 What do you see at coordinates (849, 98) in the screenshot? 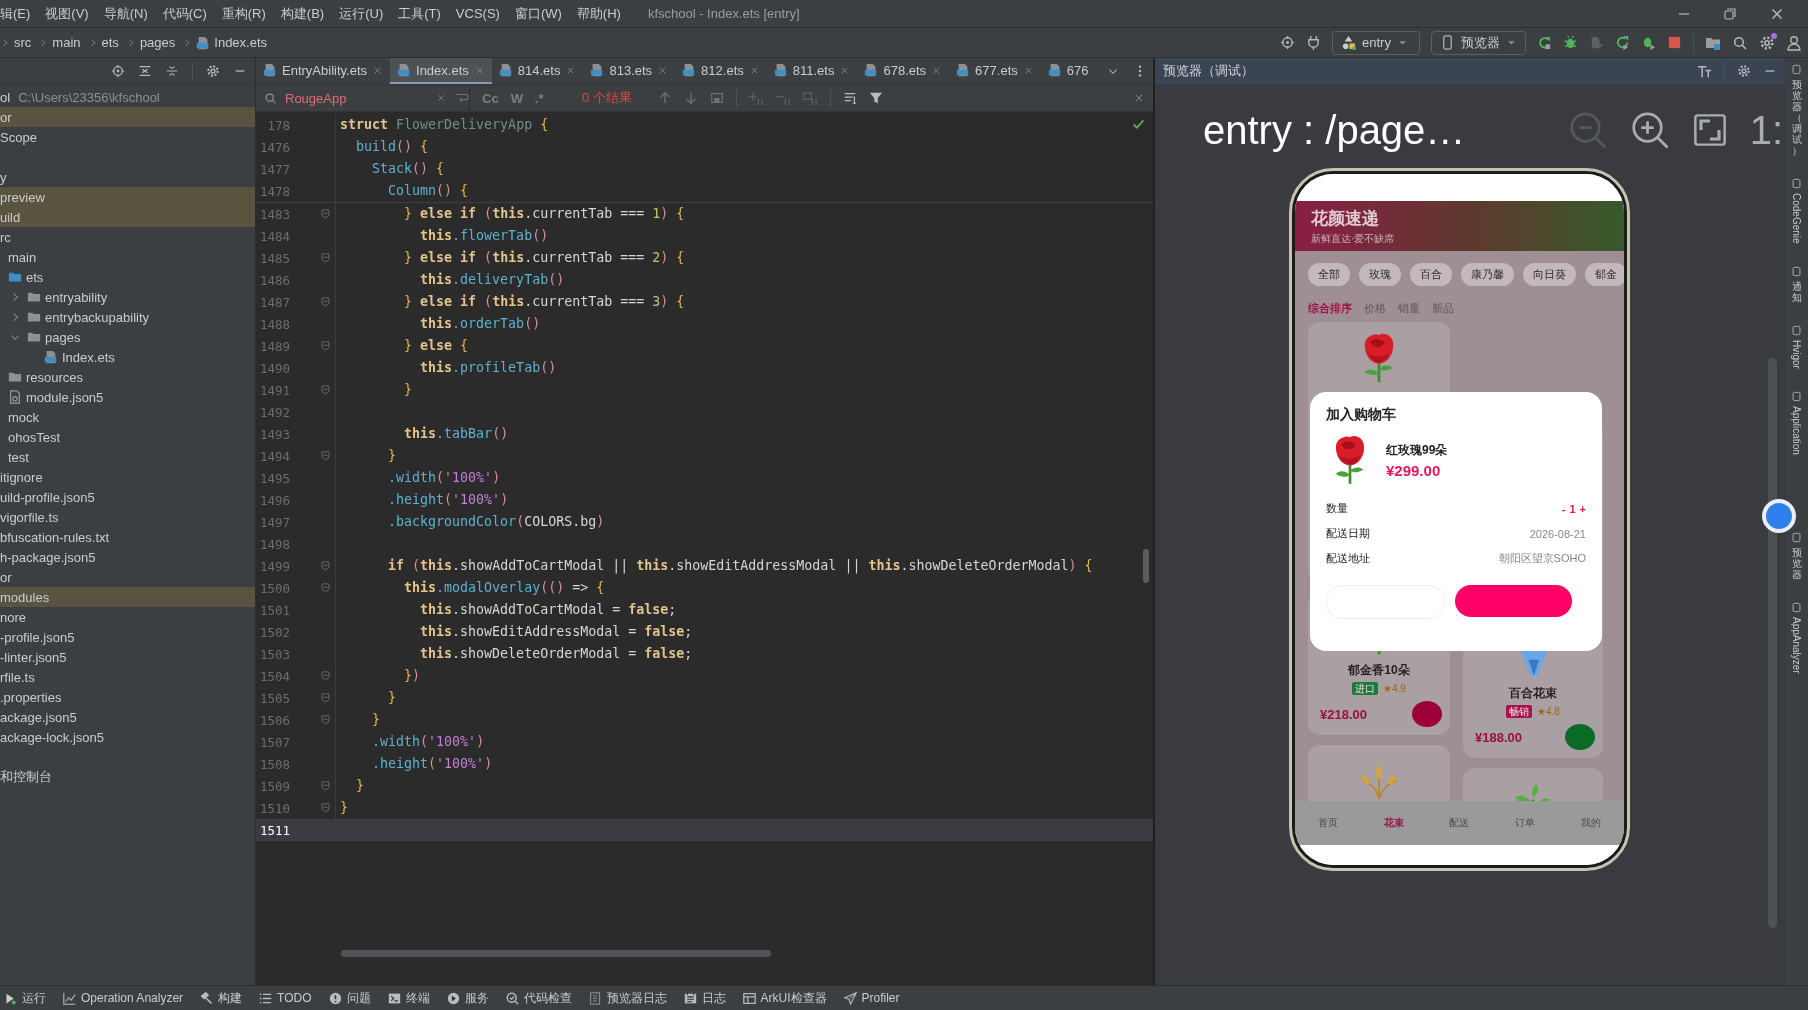
I see `lines-icon` at bounding box center [849, 98].